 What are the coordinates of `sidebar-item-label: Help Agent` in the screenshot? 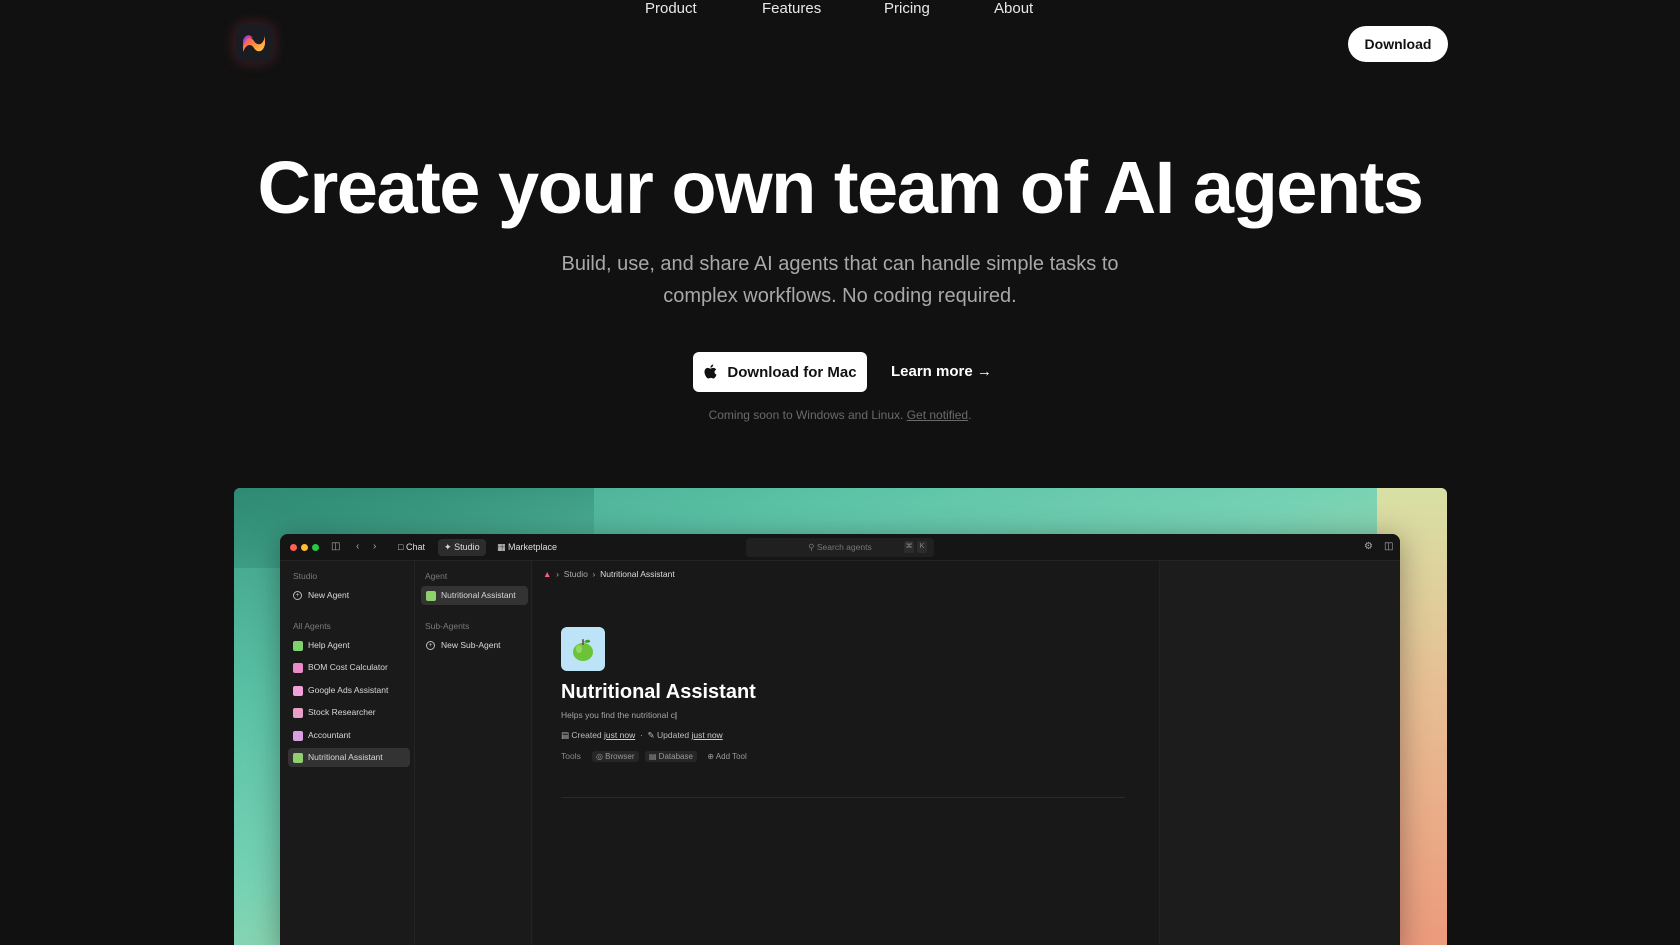 It's located at (329, 645).